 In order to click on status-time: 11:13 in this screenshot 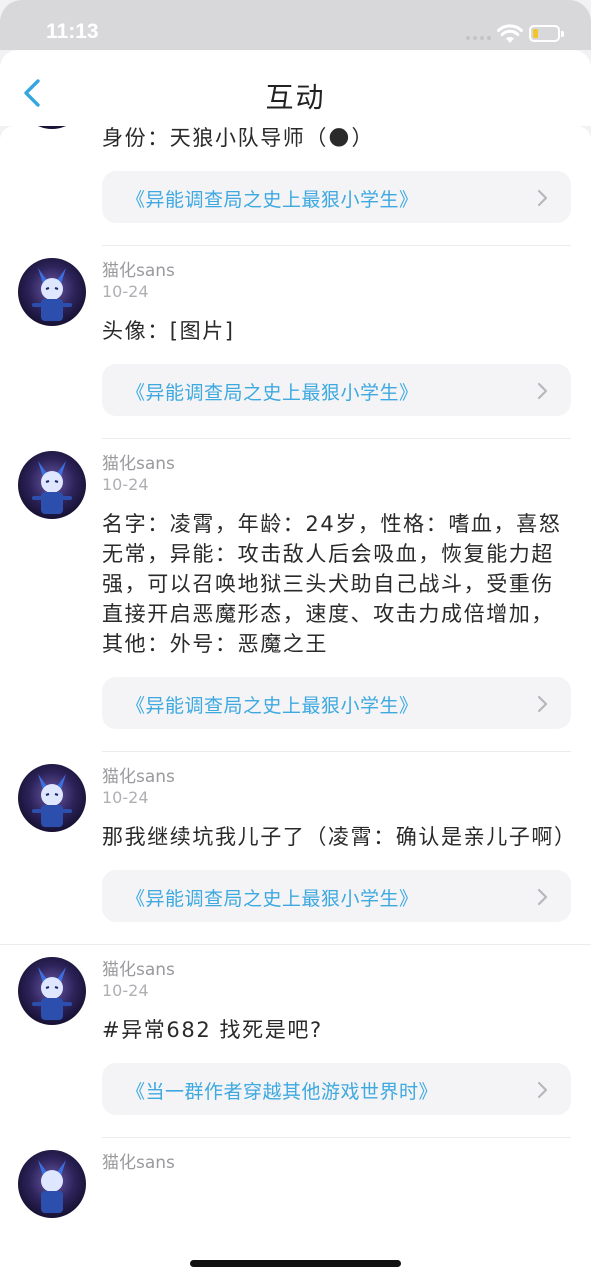, I will do `click(72, 31)`.